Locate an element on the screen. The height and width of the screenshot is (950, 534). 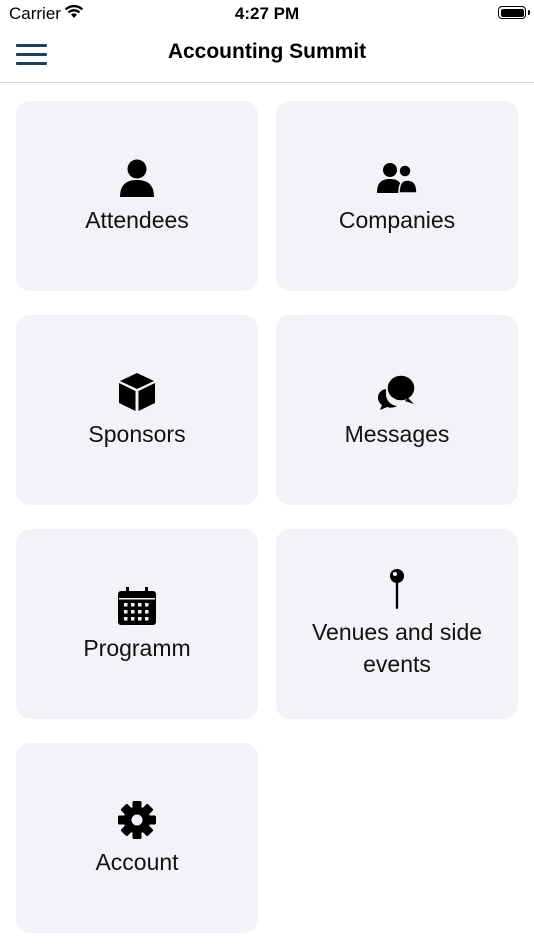
sponsors-tile: Sponsors is located at coordinates (137, 410).